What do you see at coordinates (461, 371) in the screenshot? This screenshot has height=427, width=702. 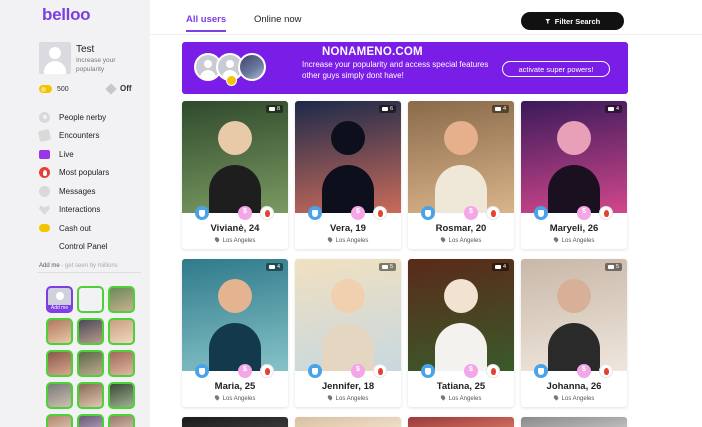 I see `card-actions` at bounding box center [461, 371].